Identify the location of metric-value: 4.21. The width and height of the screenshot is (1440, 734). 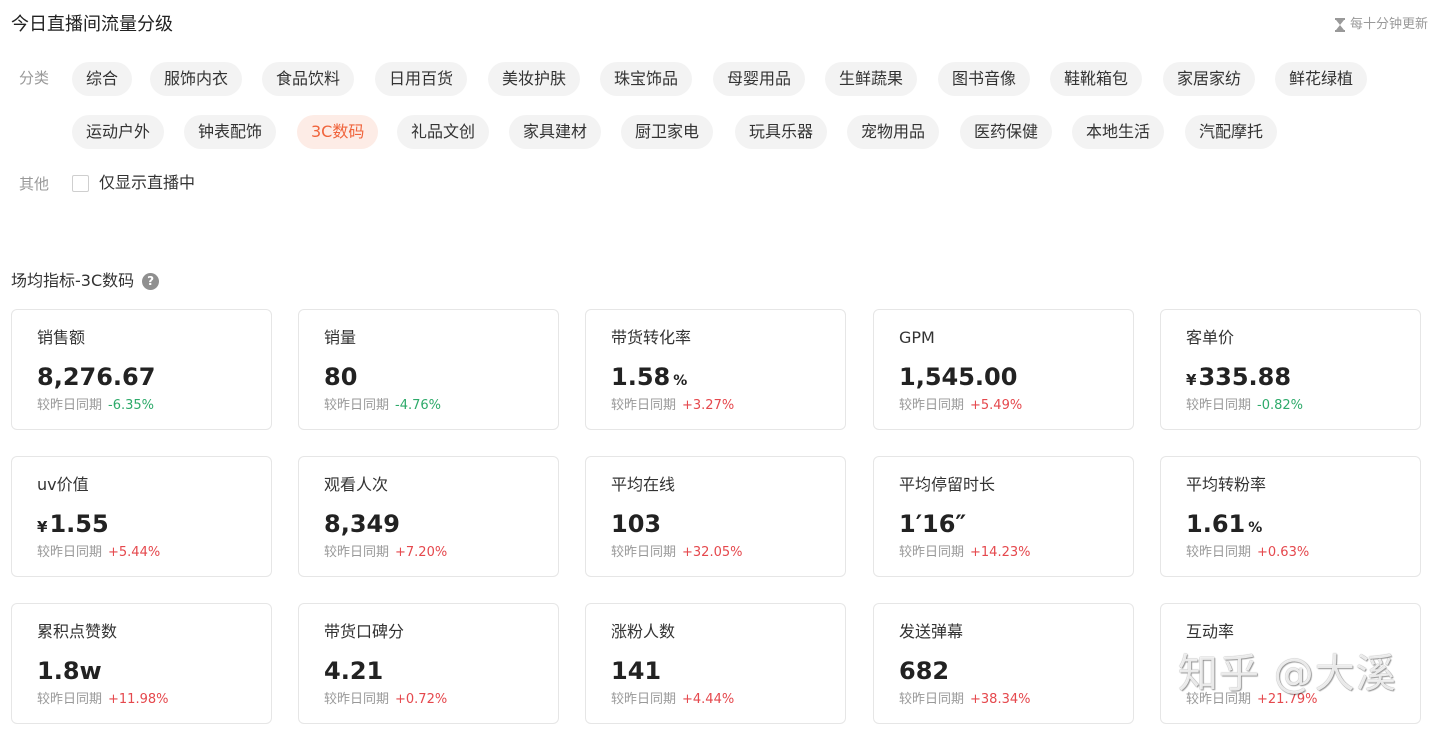
(353, 671).